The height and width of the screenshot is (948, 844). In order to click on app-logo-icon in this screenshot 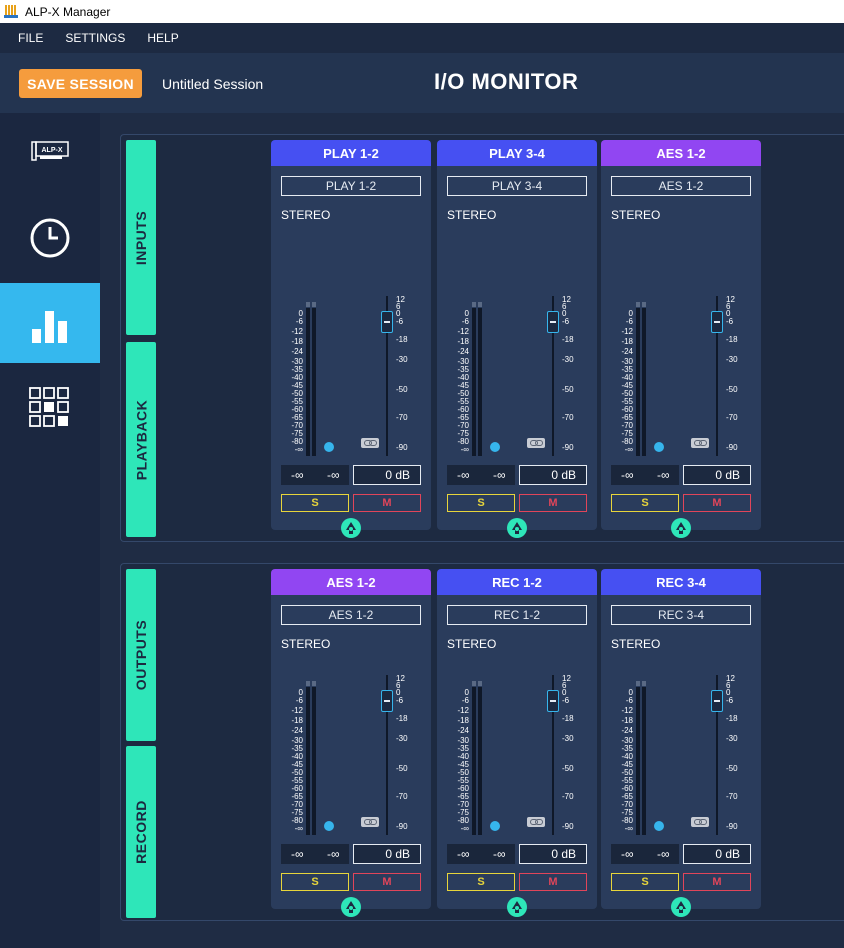, I will do `click(11, 12)`.